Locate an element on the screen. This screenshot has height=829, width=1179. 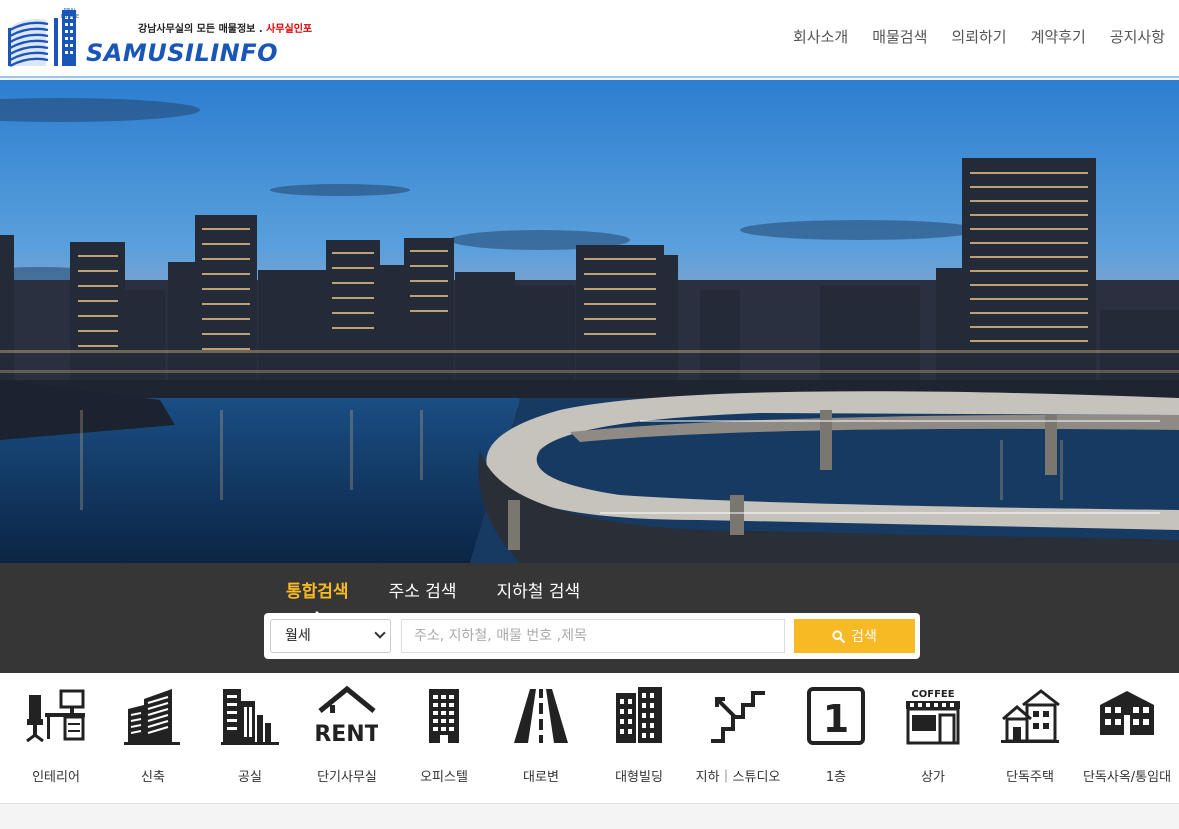
large-building-icon is located at coordinates (639, 715).